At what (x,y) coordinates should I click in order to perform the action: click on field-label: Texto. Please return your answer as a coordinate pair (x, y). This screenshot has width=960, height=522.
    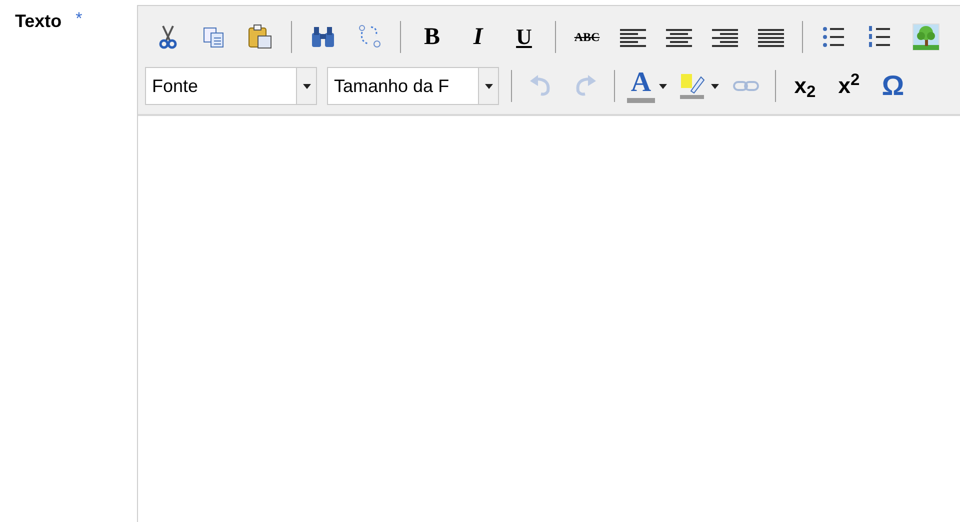
    Looking at the image, I should click on (38, 21).